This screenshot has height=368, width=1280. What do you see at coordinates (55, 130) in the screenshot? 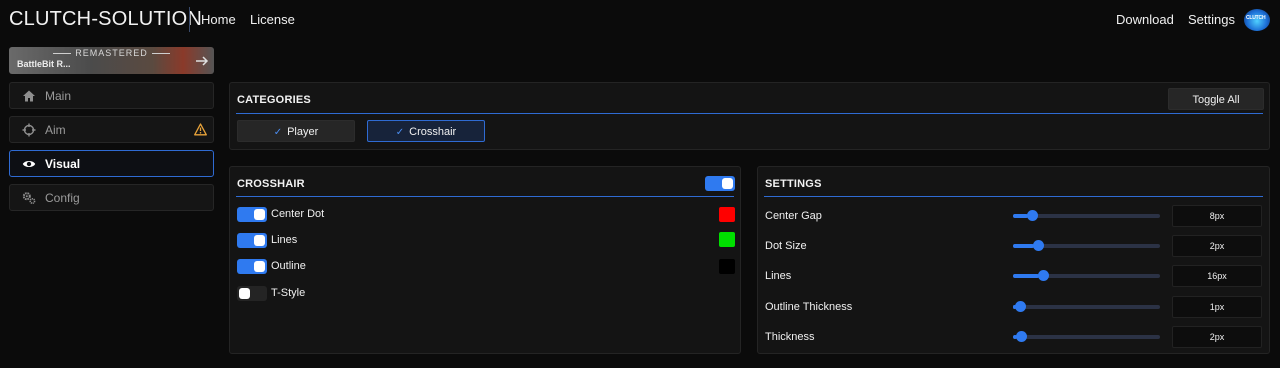
I see `sidebar-item-label: Aim` at bounding box center [55, 130].